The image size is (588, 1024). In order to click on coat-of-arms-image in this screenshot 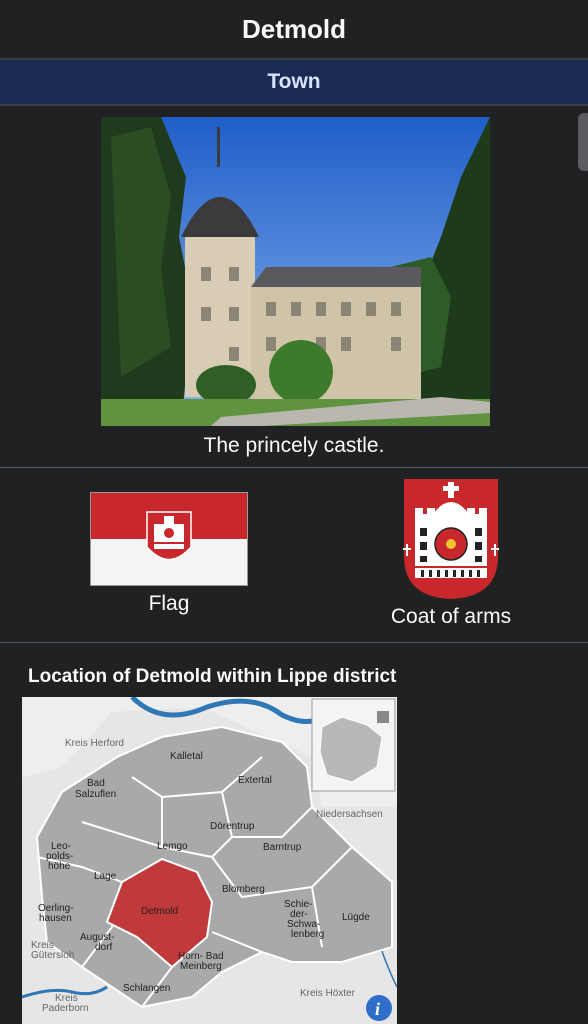, I will do `click(451, 539)`.